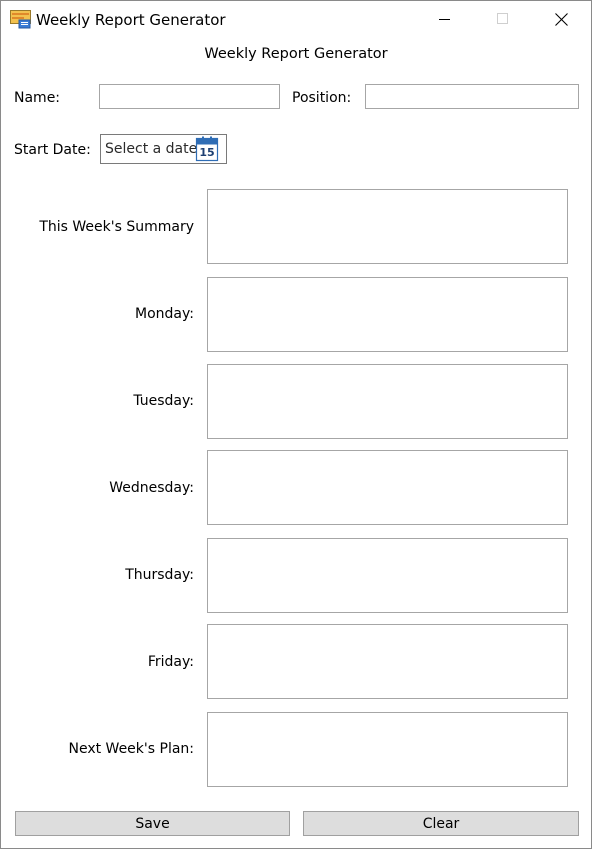  Describe the element at coordinates (131, 749) in the screenshot. I see `next-week-label: Next Week's Plan:` at that location.